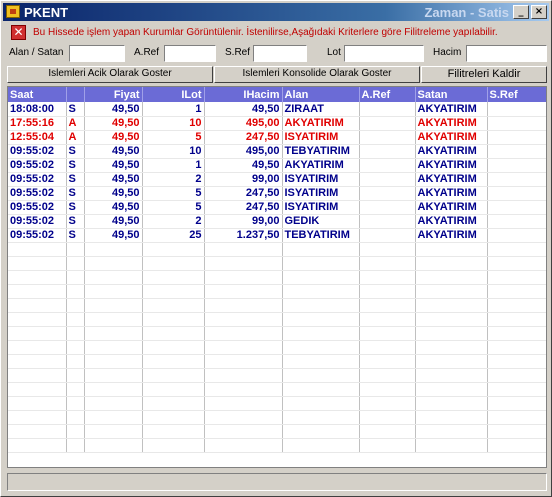 The height and width of the screenshot is (497, 552). I want to click on cell-fiyat: 49,50, so click(113, 137).